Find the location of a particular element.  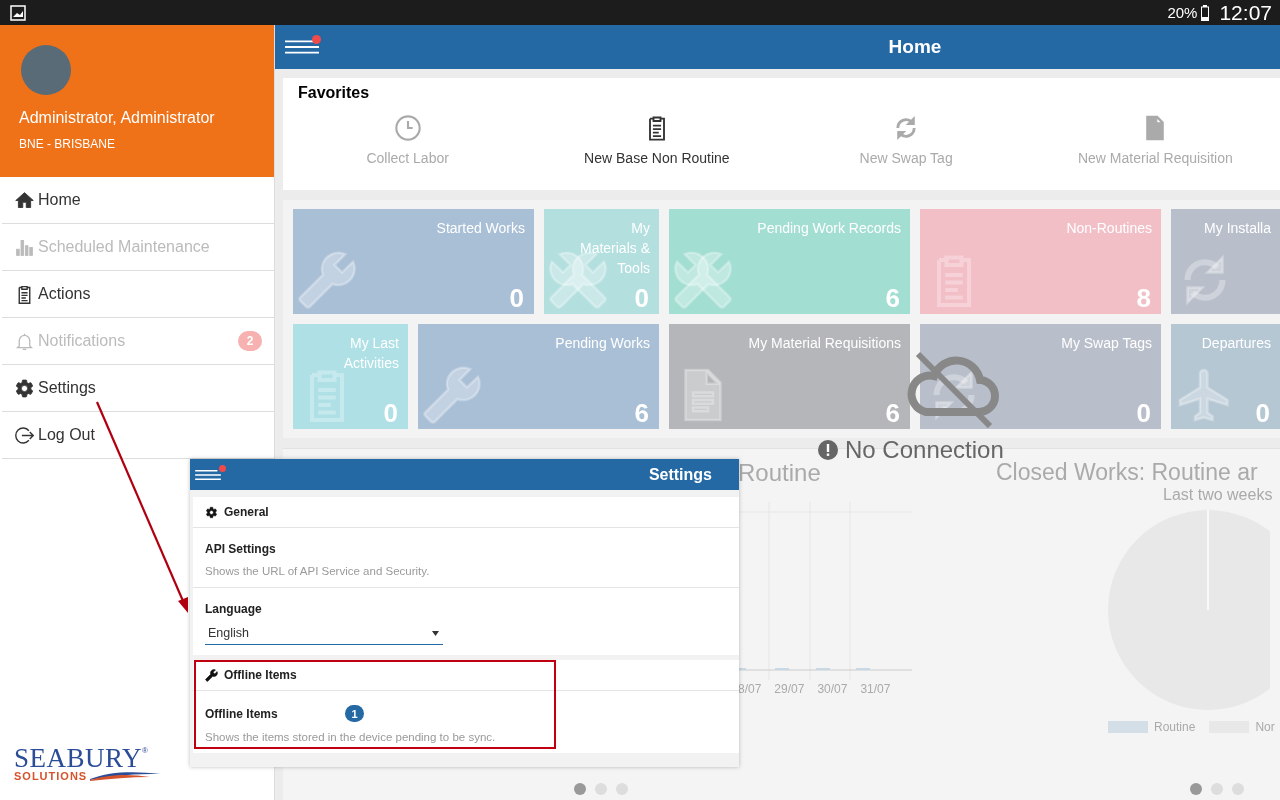

chart-title: Routine is located at coordinates (779, 472).